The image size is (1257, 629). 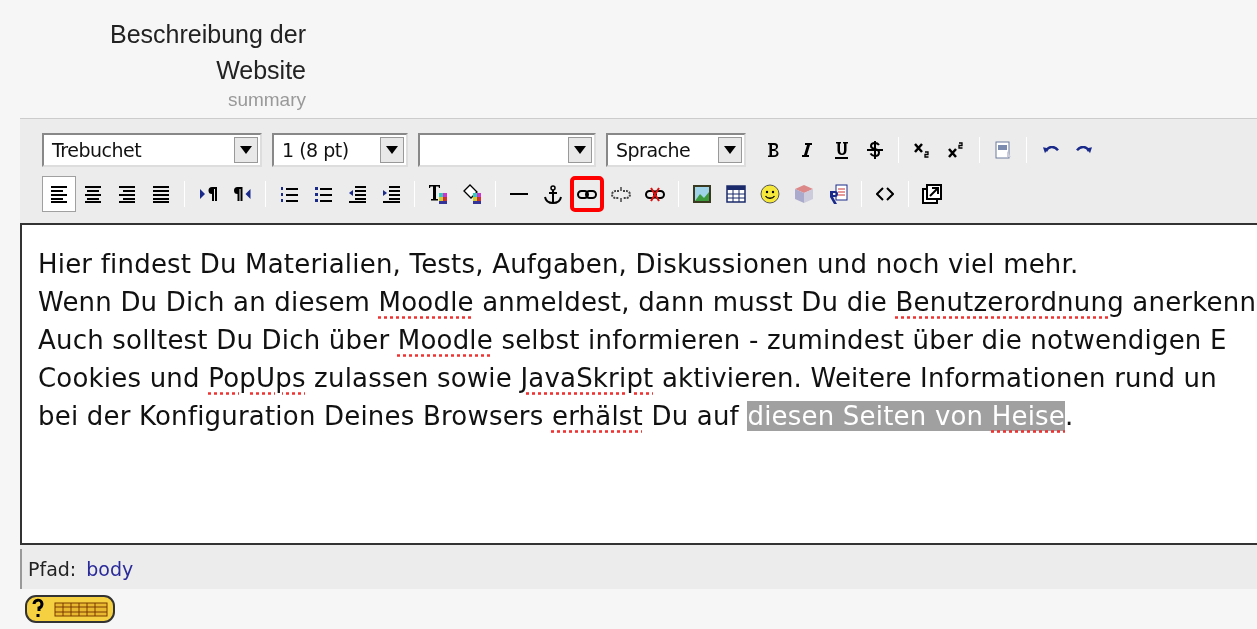 I want to click on superscript-icon, so click(x=956, y=150).